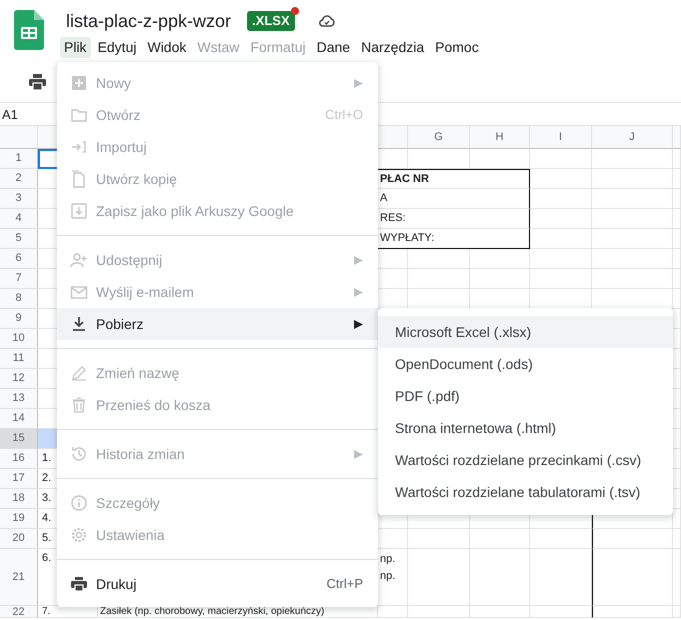 This screenshot has width=681, height=620. Describe the element at coordinates (632, 137) in the screenshot. I see `column-header: J` at that location.